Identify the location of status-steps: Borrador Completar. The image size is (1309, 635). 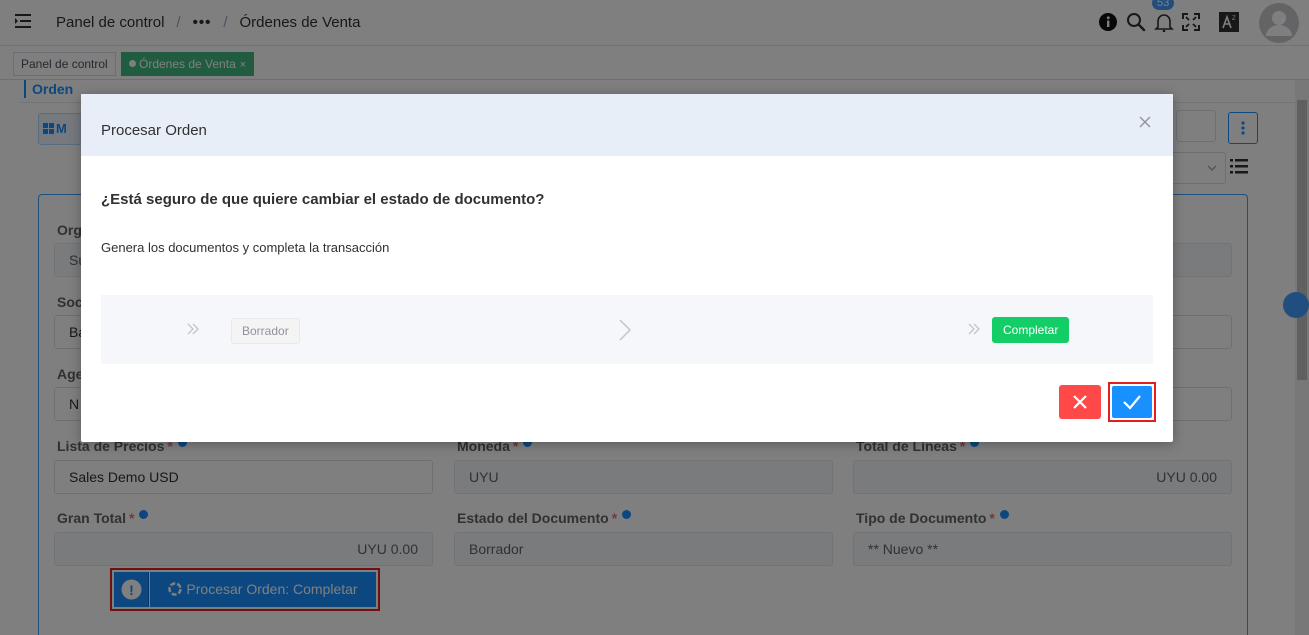
(627, 329).